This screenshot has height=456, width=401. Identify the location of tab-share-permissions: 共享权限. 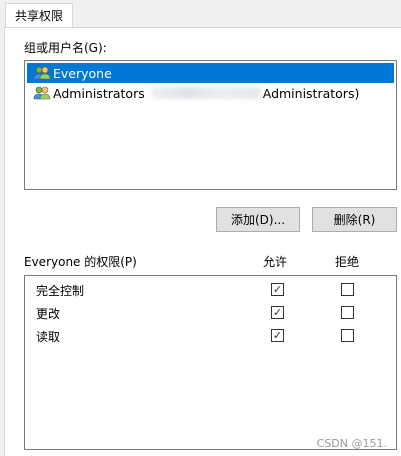
(39, 15).